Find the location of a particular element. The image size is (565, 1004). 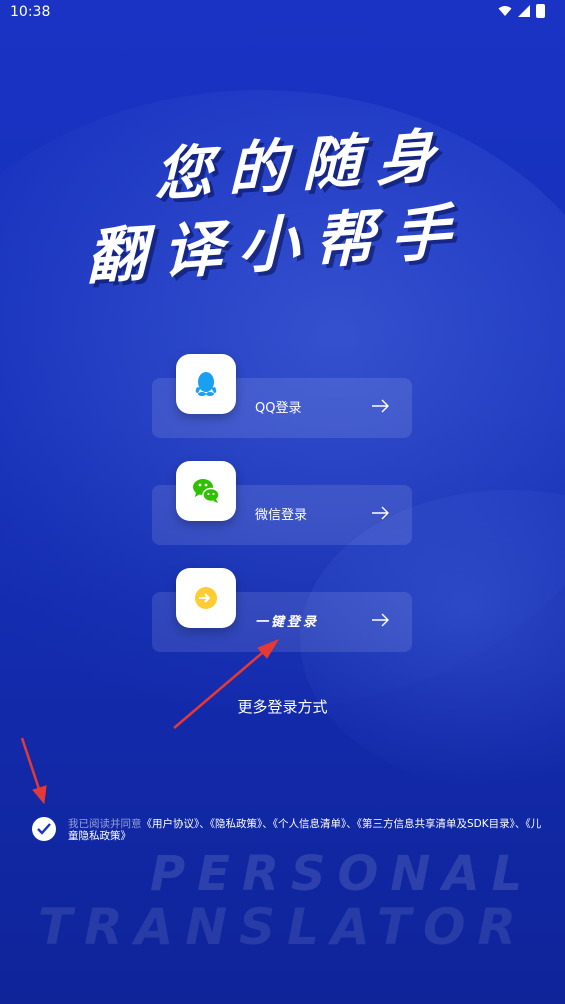

battery-icon is located at coordinates (540, 11).